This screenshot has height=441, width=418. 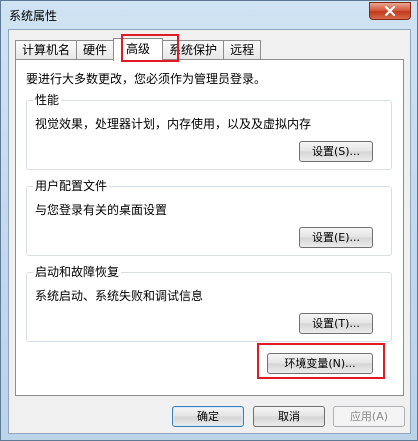 What do you see at coordinates (77, 272) in the screenshot?
I see `startup-recovery-label: 启动和故障恢复` at bounding box center [77, 272].